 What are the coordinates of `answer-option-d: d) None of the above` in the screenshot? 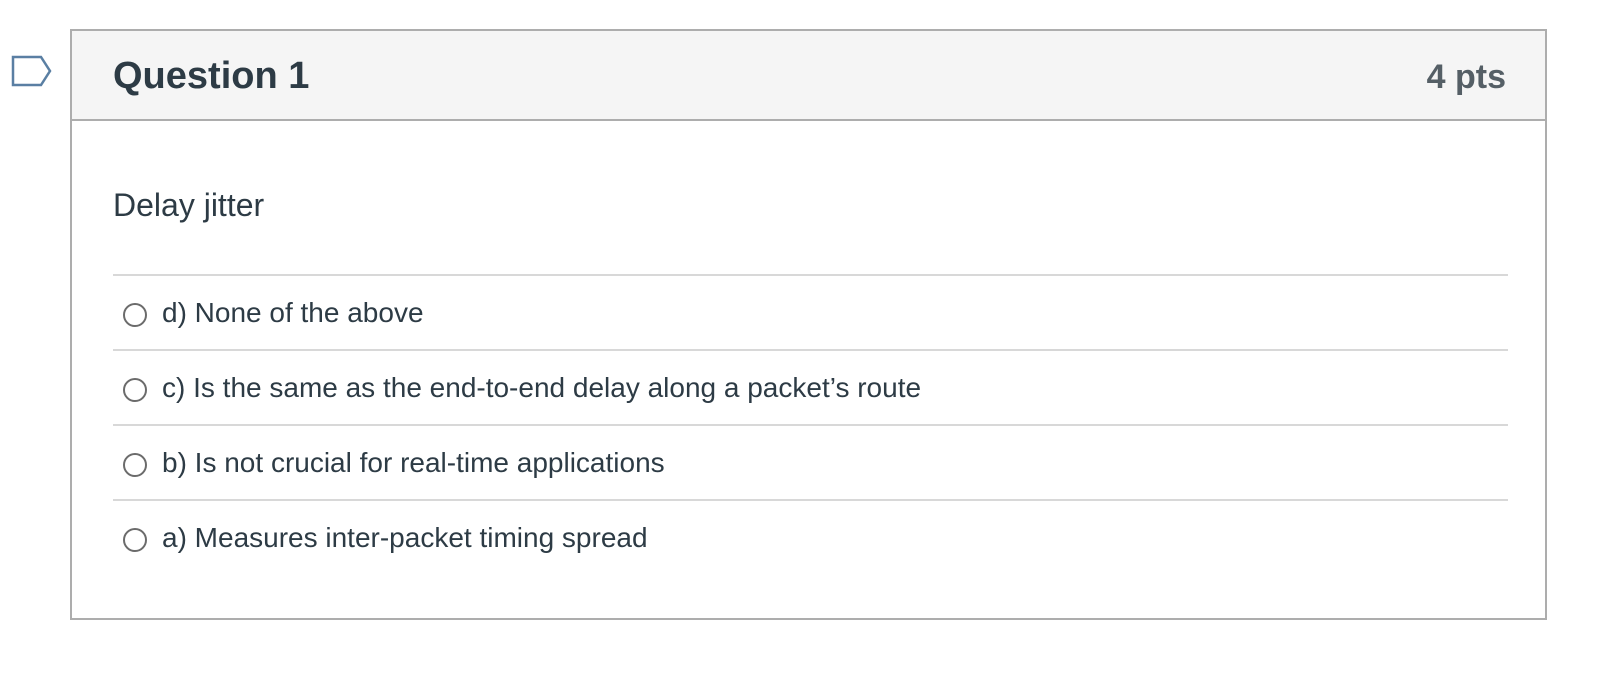 It's located at (810, 311).